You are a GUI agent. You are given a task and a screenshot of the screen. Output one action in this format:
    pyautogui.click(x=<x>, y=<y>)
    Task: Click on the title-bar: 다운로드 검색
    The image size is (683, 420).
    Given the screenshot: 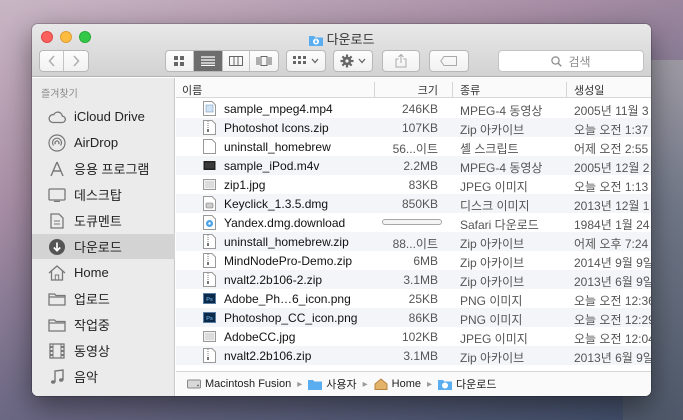 What is the action you would take?
    pyautogui.click(x=341, y=50)
    